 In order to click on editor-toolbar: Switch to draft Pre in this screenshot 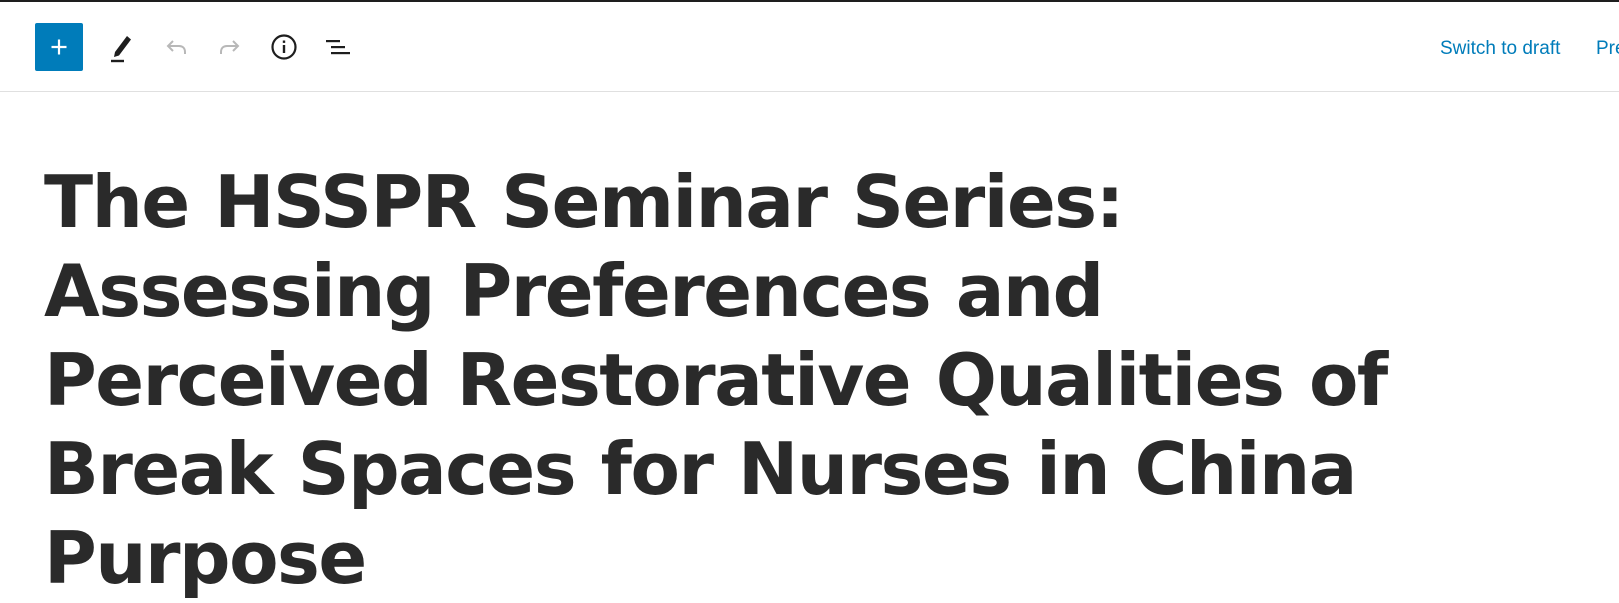, I will do `click(809, 47)`.